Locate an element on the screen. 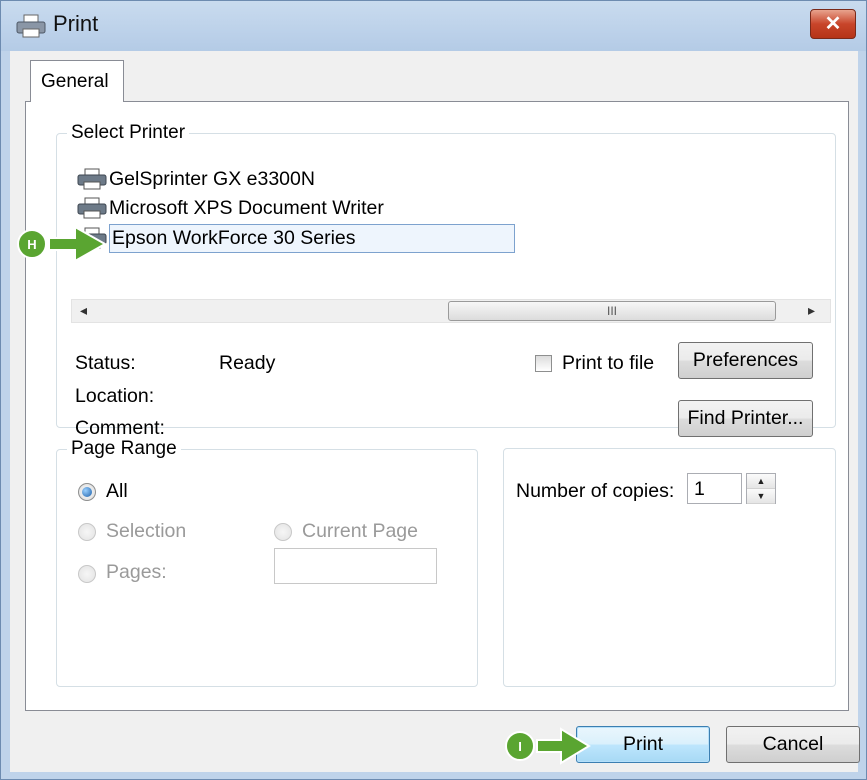  scroll-right-icon: ▸ is located at coordinates (811, 310).